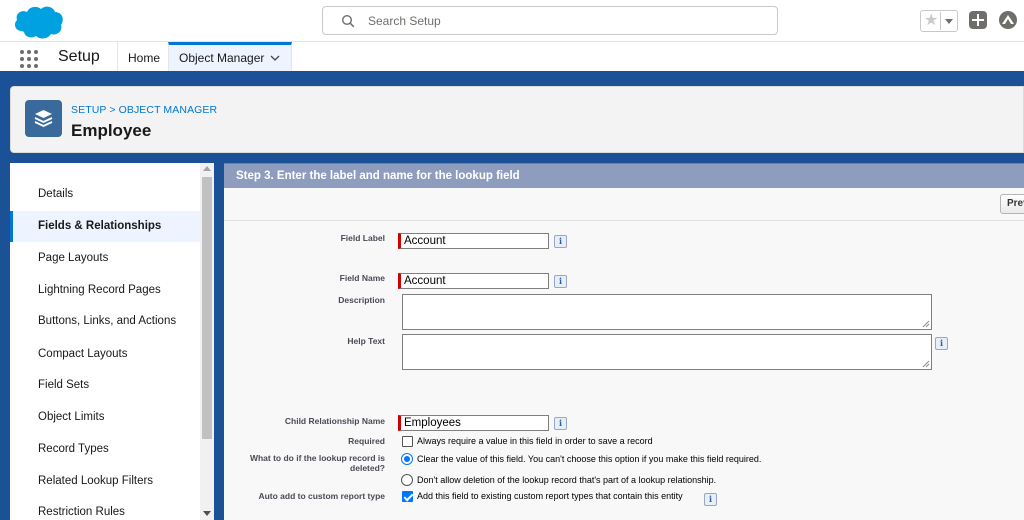  I want to click on required-label: Required, so click(366, 441).